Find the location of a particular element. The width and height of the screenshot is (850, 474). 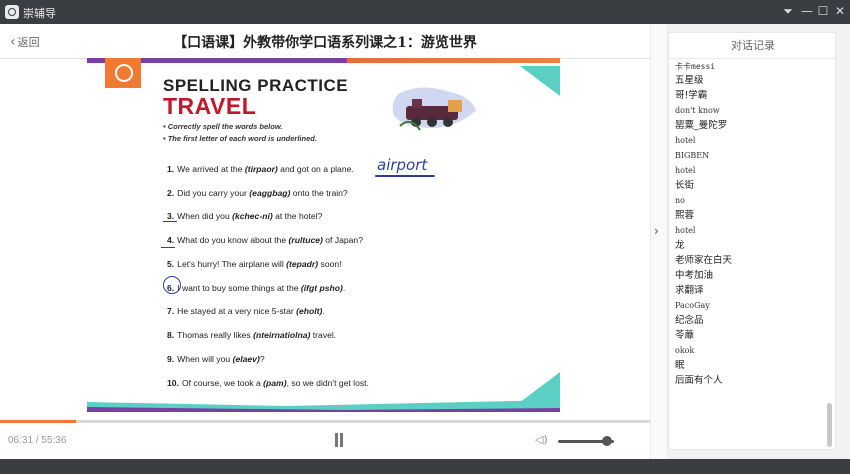

chat-message: 眠 is located at coordinates (749, 365).